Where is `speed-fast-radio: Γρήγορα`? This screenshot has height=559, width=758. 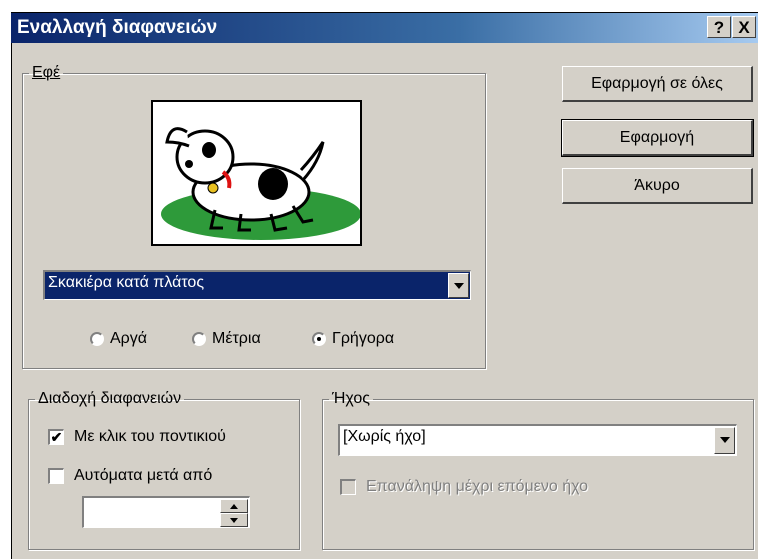 speed-fast-radio: Γρήγορα is located at coordinates (353, 339).